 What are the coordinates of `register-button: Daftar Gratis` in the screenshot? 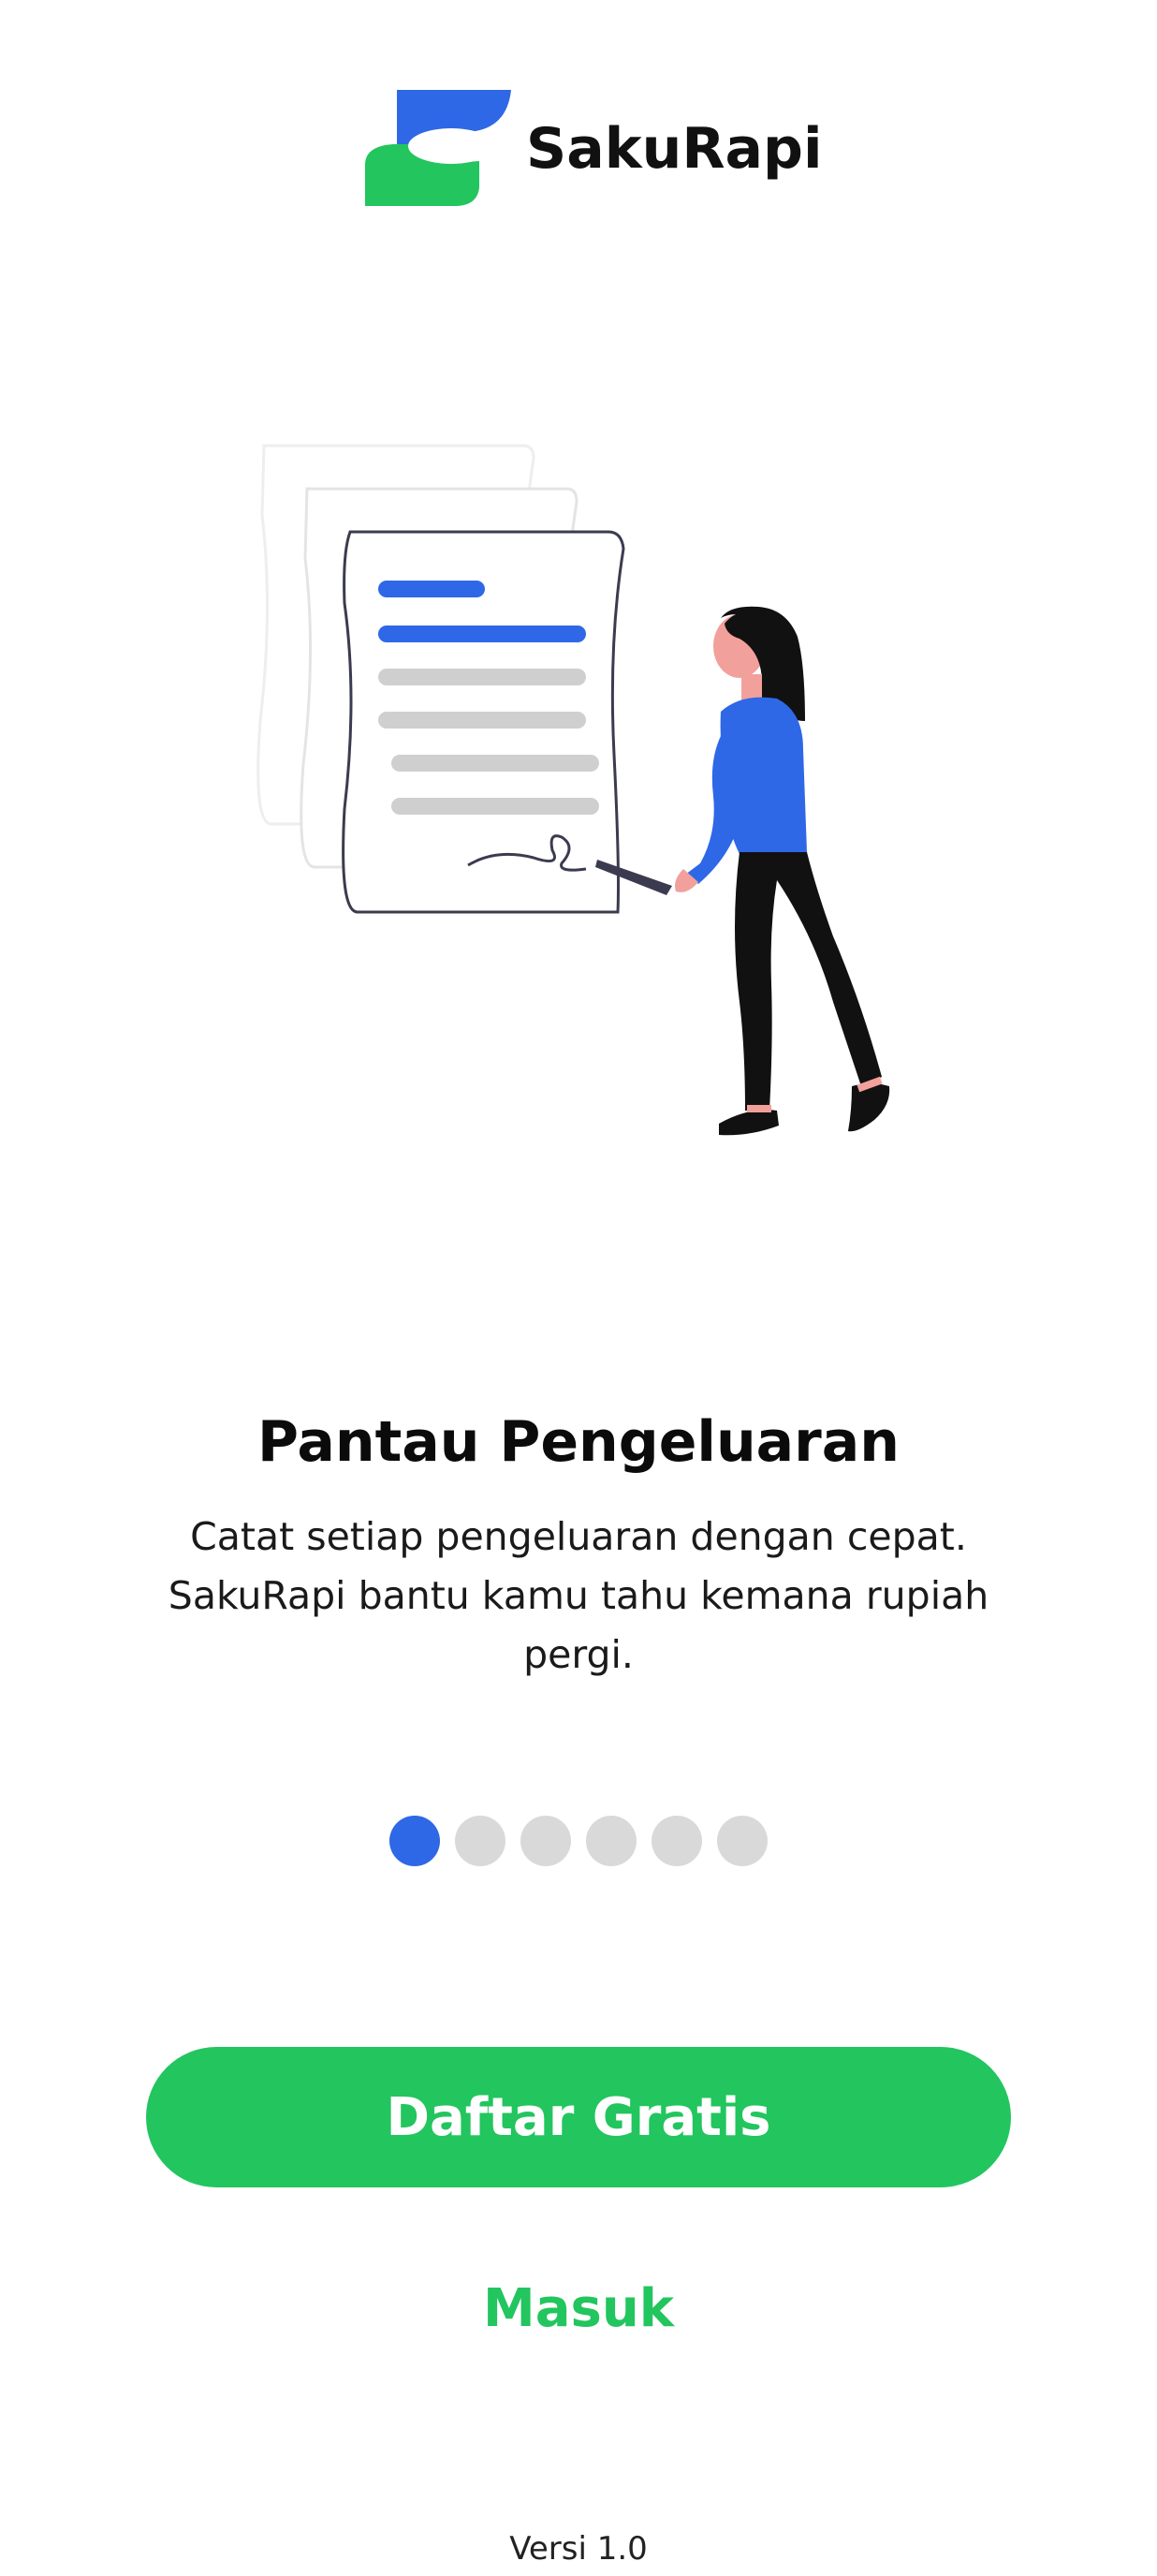 It's located at (578, 2117).